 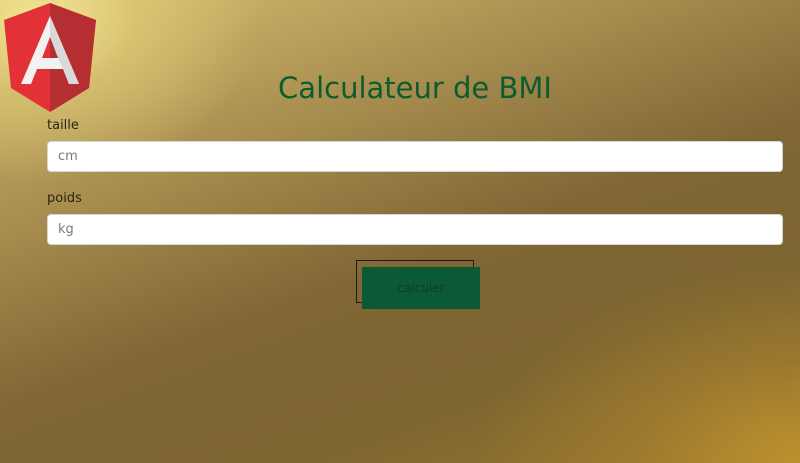 What do you see at coordinates (421, 288) in the screenshot?
I see `calculer-button: calculer` at bounding box center [421, 288].